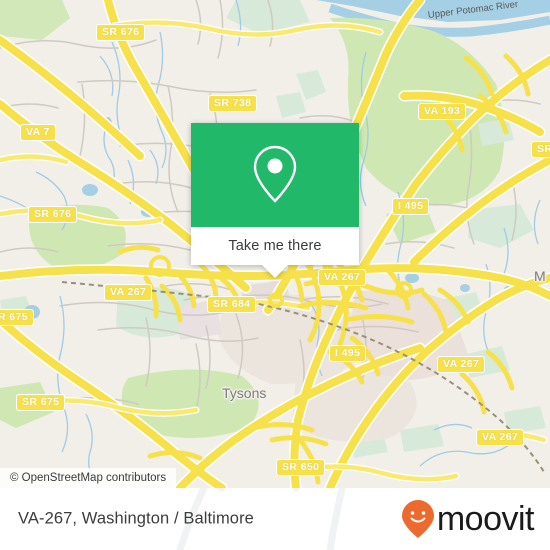  What do you see at coordinates (17, 317) in the screenshot?
I see `road-shield-sr675-left: R 675` at bounding box center [17, 317].